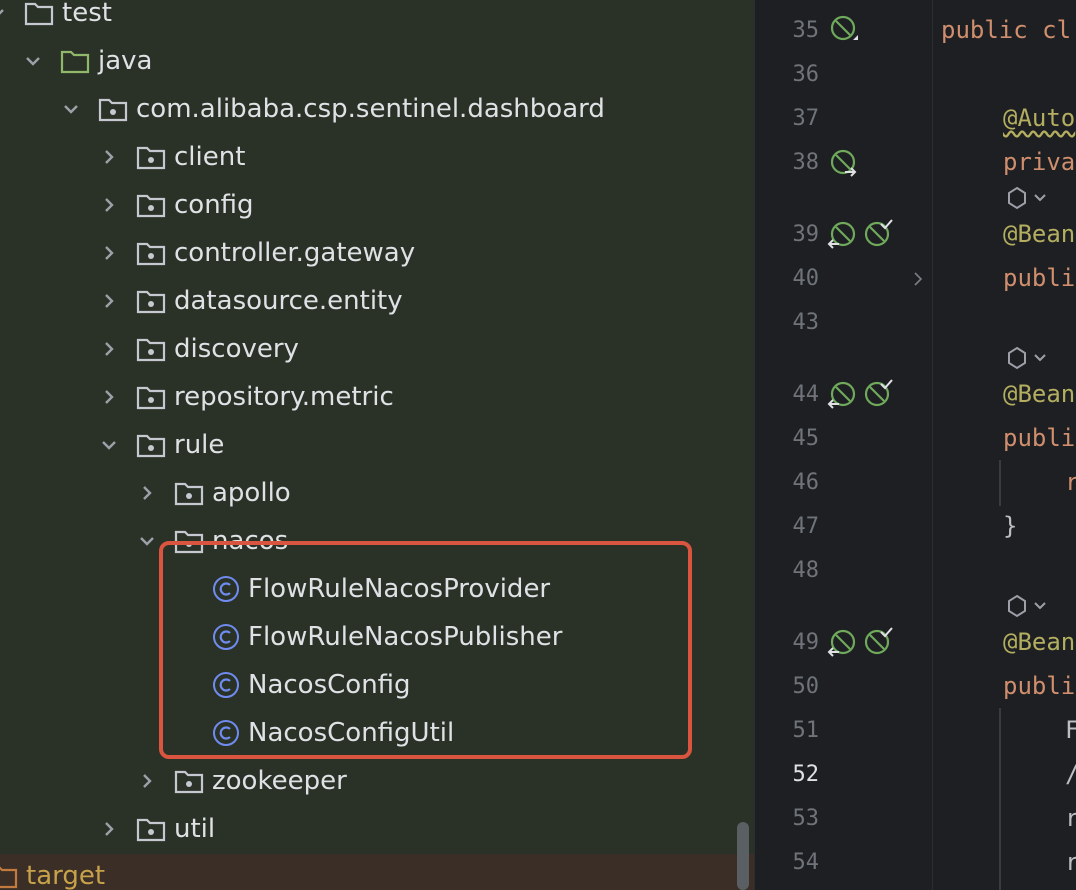 The image size is (1076, 890). I want to click on code-line-51: F, so click(1070, 730).